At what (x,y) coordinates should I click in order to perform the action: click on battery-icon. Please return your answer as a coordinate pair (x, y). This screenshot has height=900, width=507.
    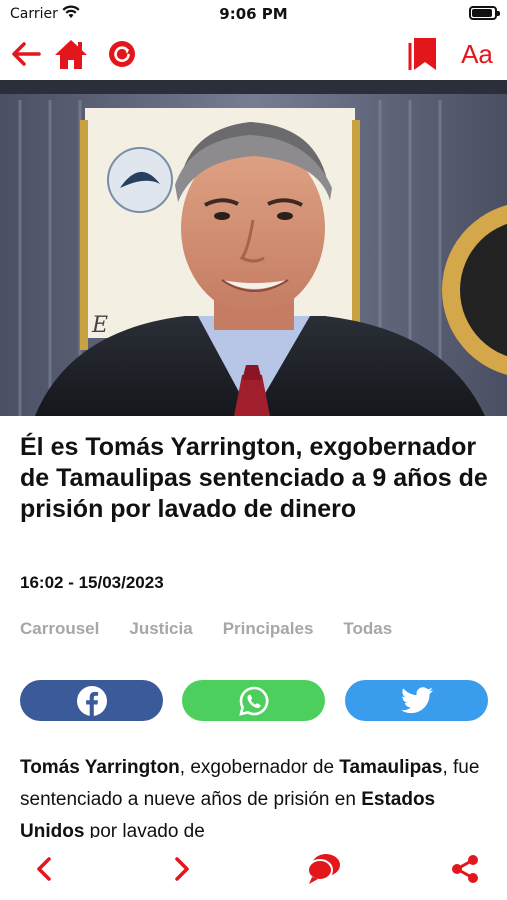
    Looking at the image, I should click on (484, 13).